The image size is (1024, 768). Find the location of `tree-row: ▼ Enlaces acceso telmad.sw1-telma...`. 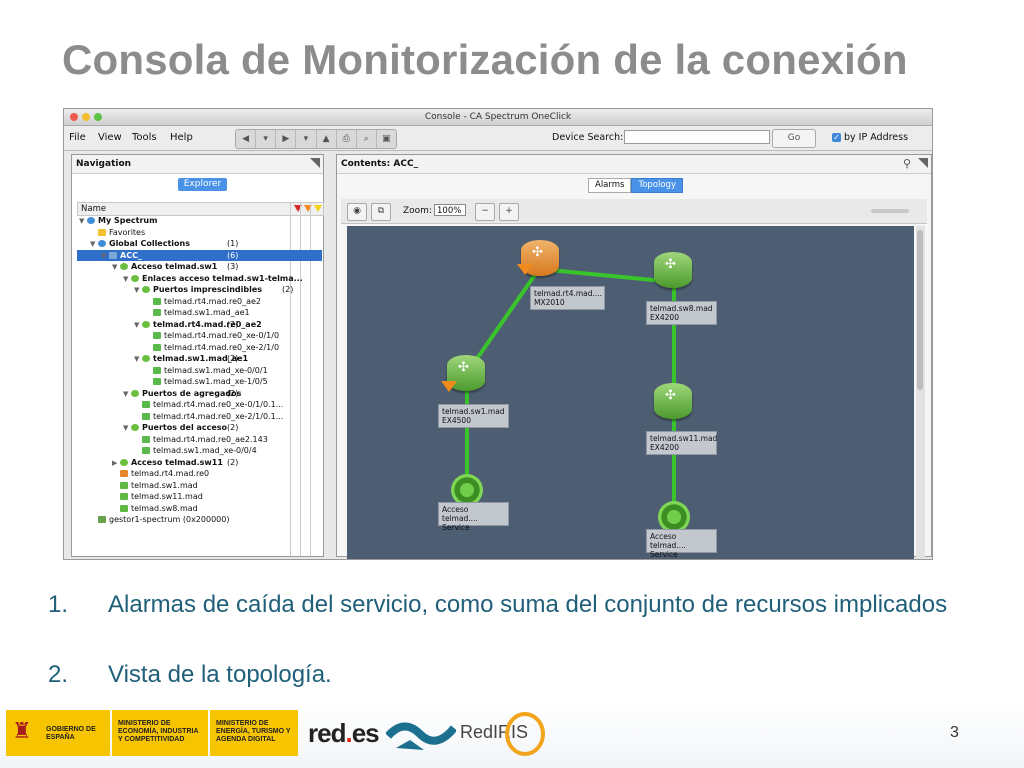

tree-row: ▼ Enlaces acceso telmad.sw1-telma... is located at coordinates (199, 279).